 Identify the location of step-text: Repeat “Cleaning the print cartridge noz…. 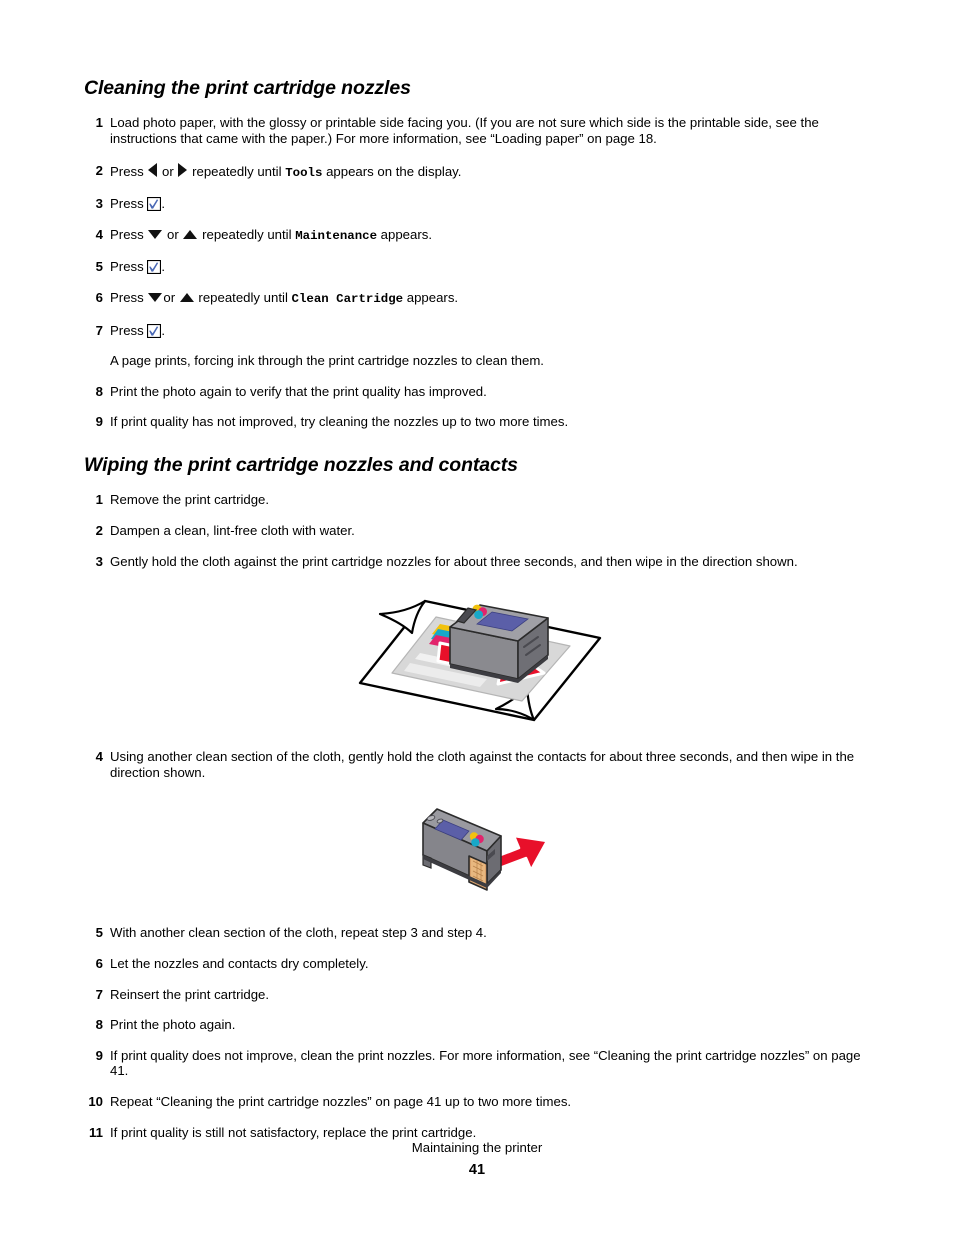
(341, 1101).